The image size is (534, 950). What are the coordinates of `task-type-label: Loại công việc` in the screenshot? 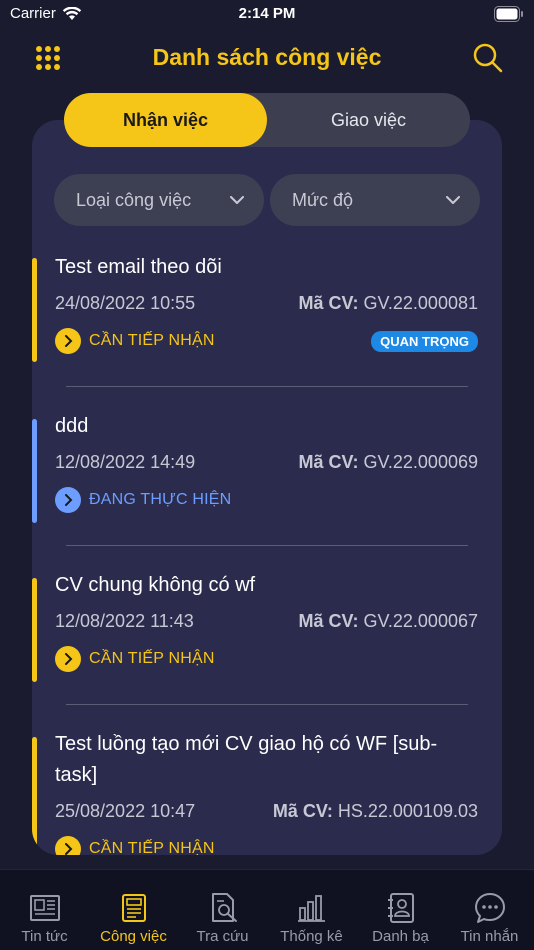 It's located at (134, 199).